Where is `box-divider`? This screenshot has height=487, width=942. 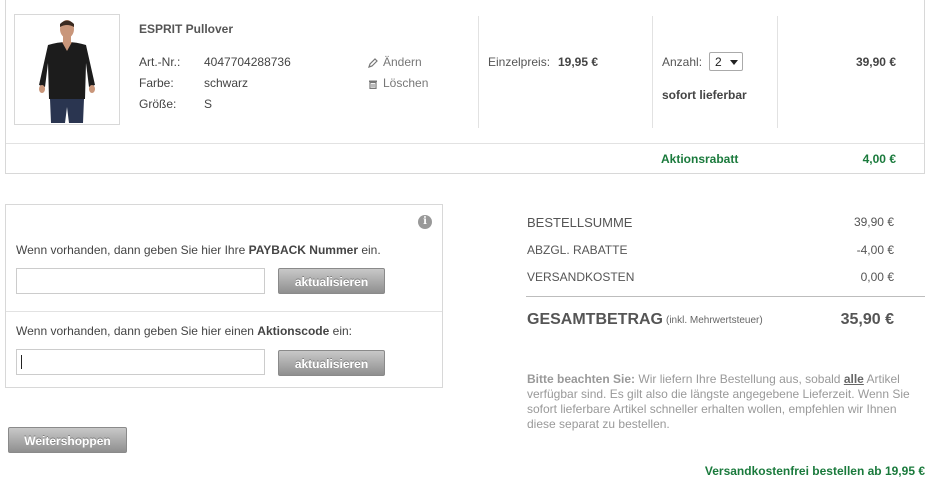
box-divider is located at coordinates (224, 311).